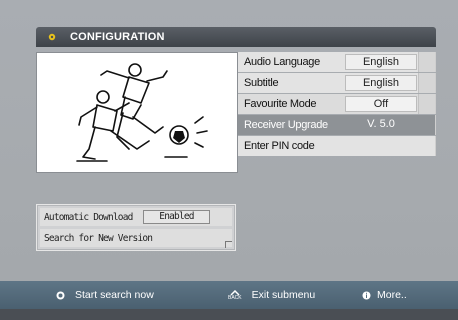  What do you see at coordinates (114, 295) in the screenshot?
I see `start-search-label: Start search now` at bounding box center [114, 295].